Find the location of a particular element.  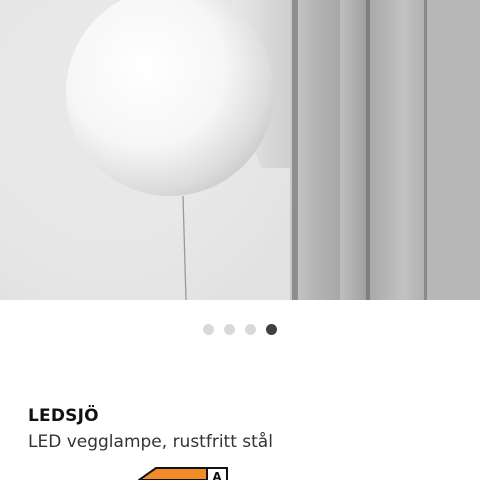

carousel-dot-active is located at coordinates (271, 329).